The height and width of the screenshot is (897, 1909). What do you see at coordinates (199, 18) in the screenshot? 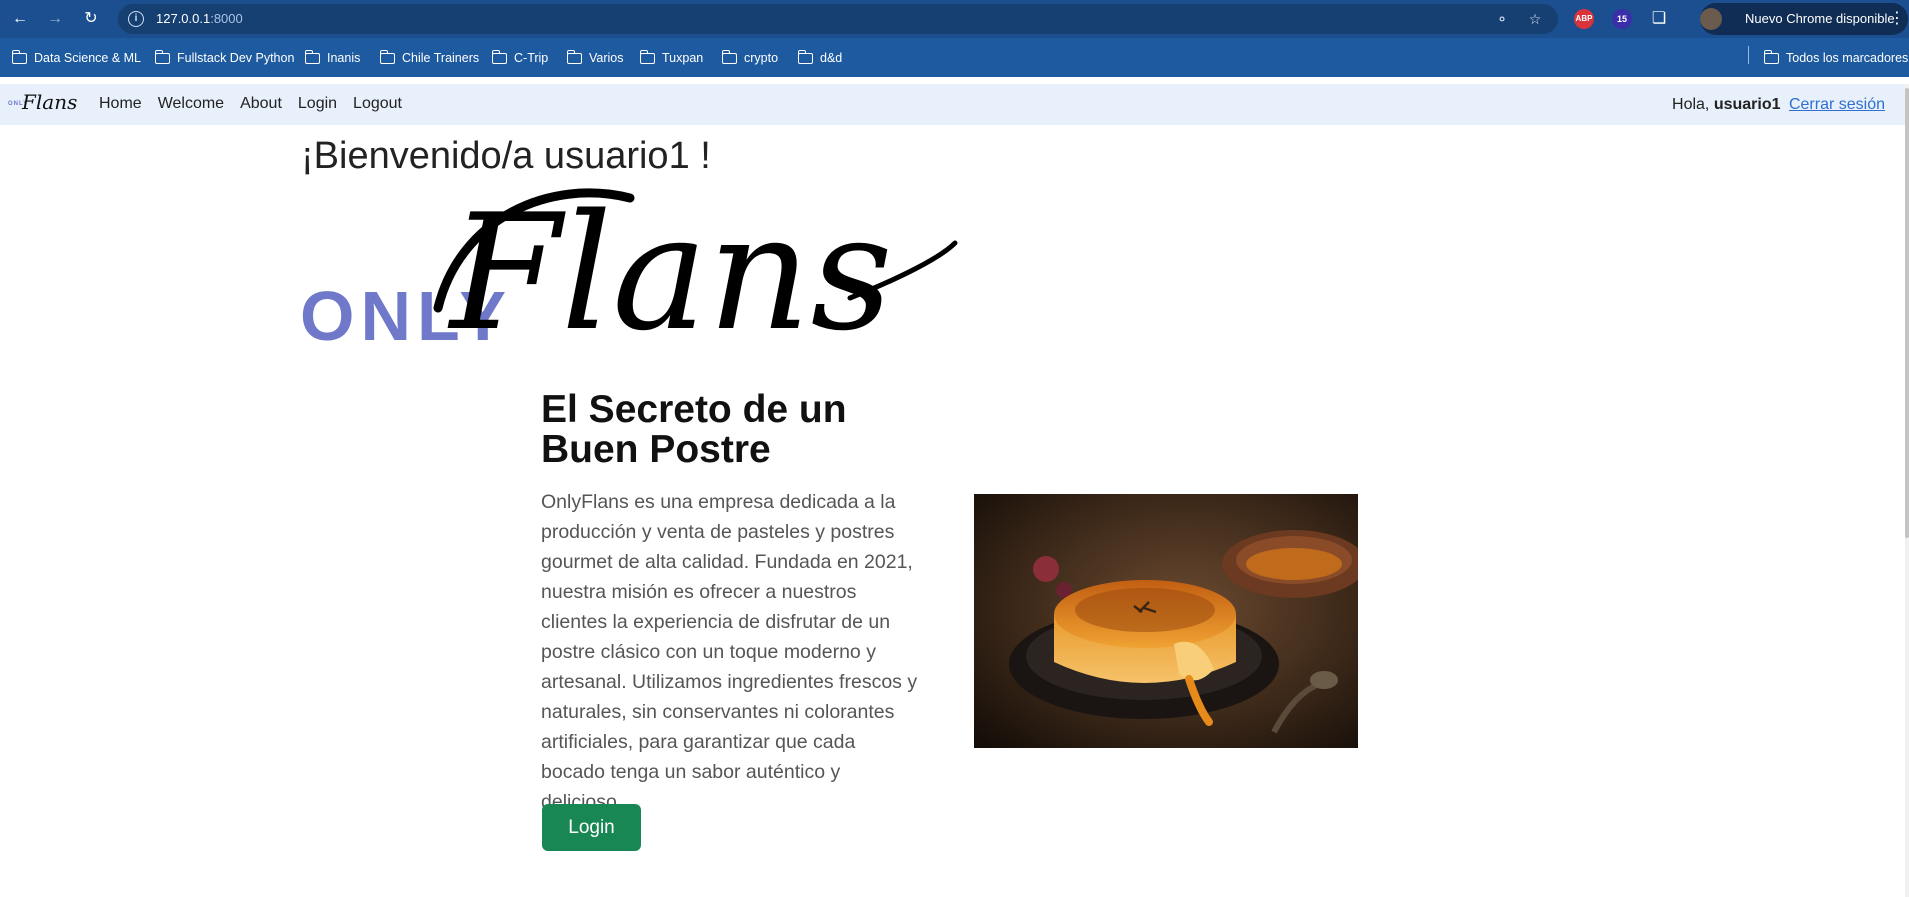
I see `url-text: 127.0.0.1:8000` at bounding box center [199, 18].